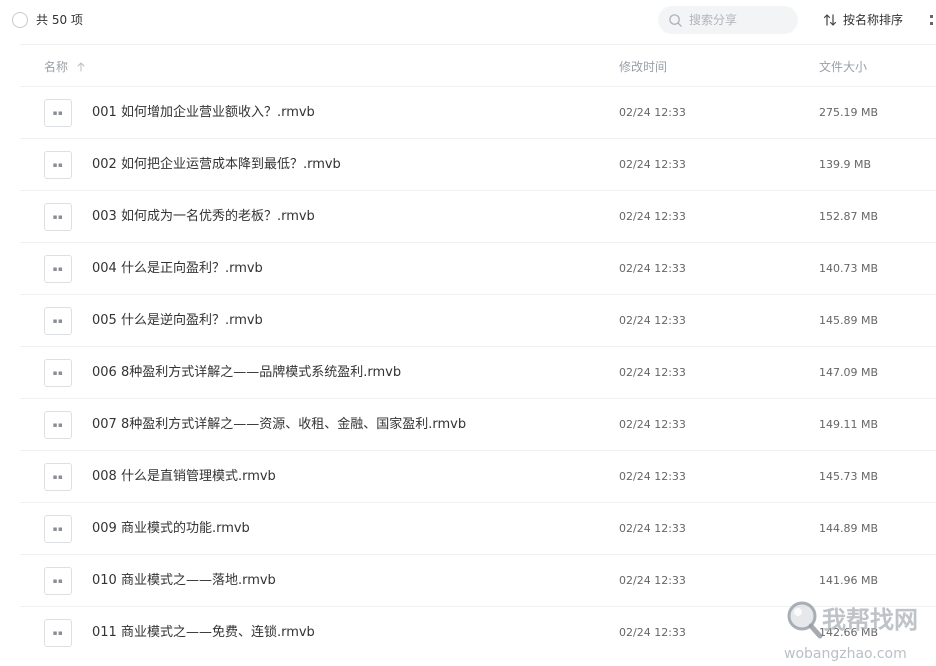 The width and height of the screenshot is (936, 666). I want to click on column-name-label: 名称, so click(56, 67).